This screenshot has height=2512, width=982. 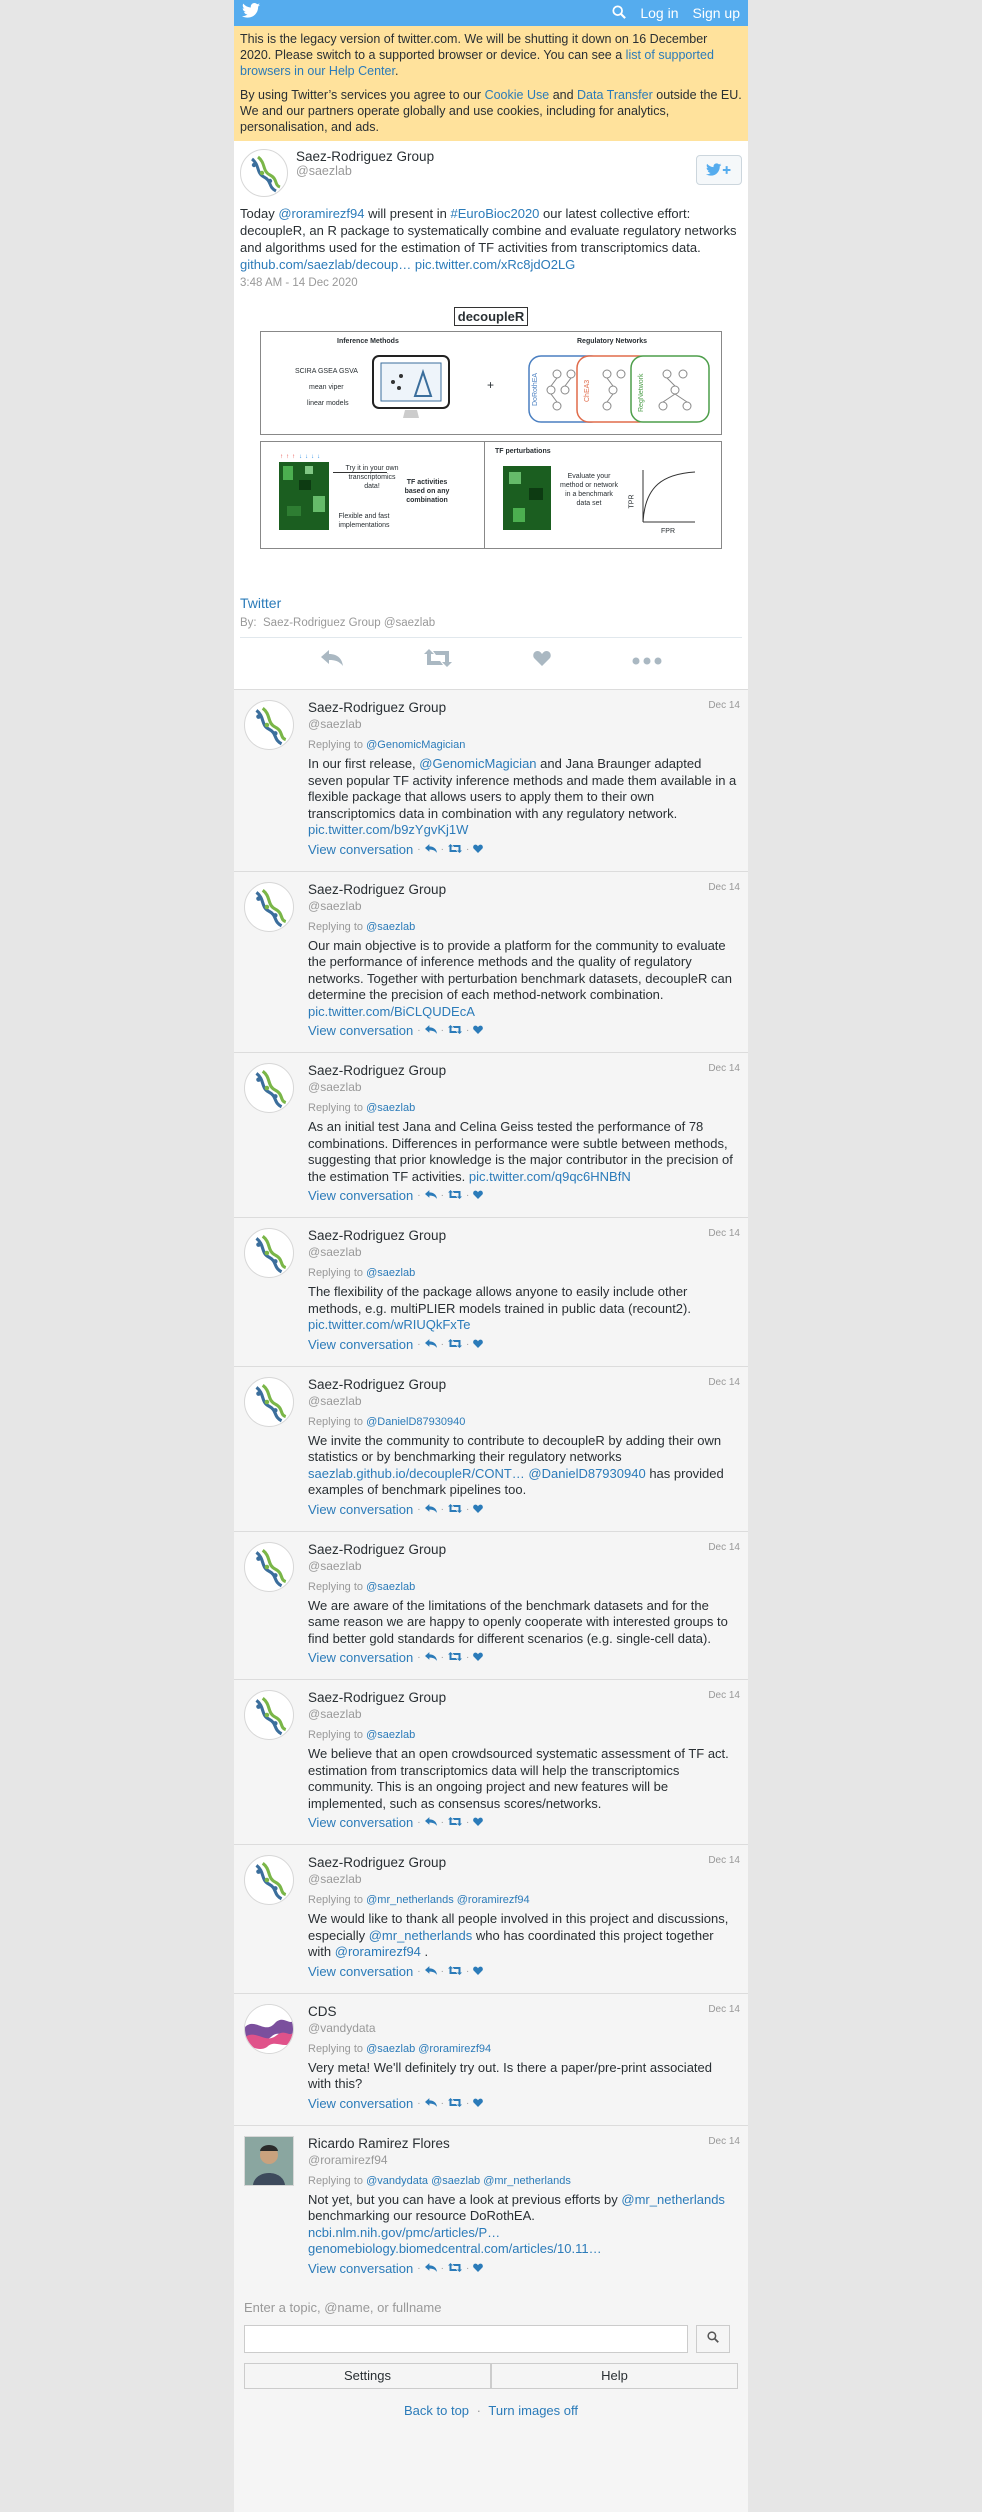 I want to click on help-button: Help, so click(x=614, y=2375).